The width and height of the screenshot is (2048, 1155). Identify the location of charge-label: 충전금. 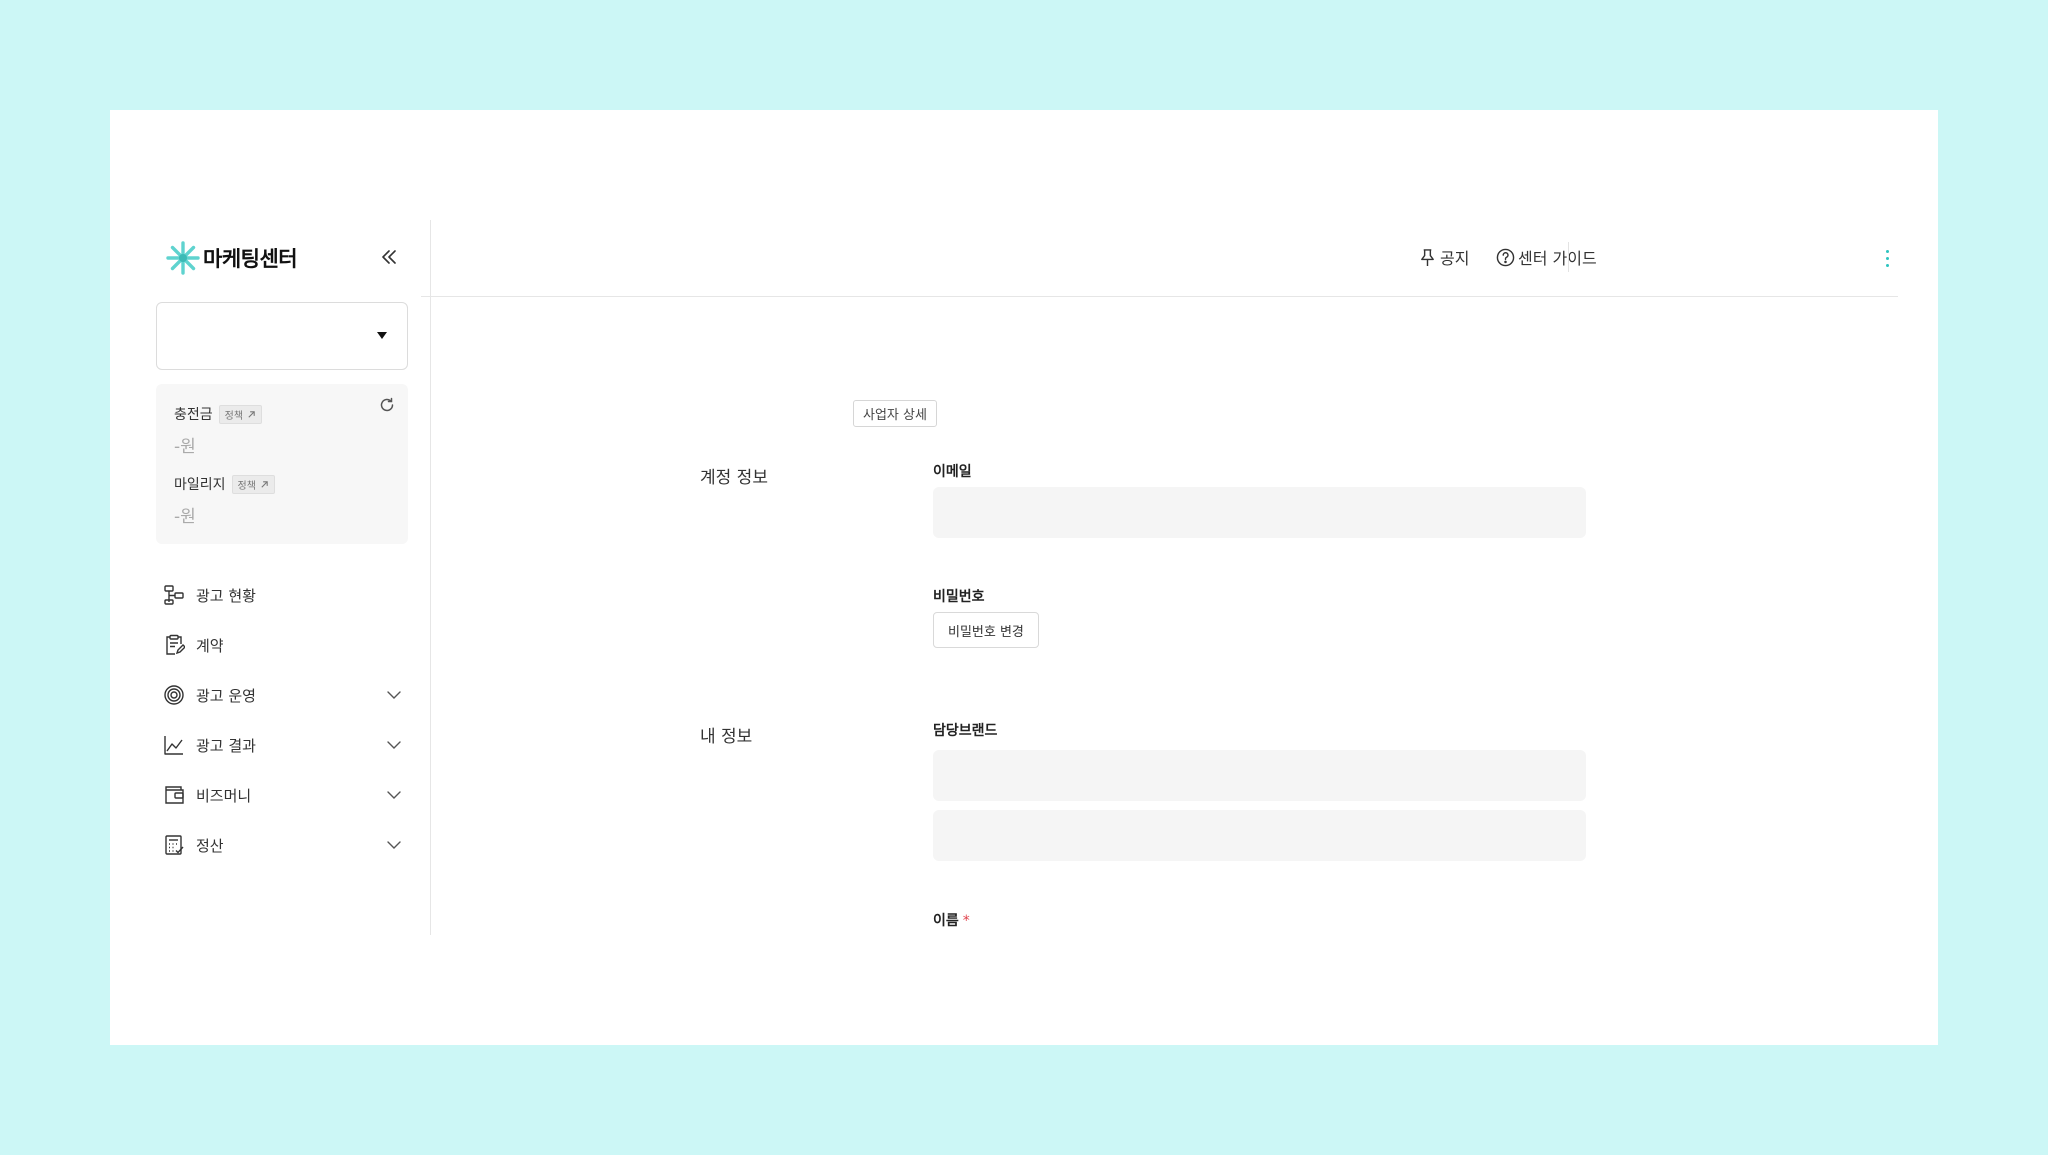
(193, 415).